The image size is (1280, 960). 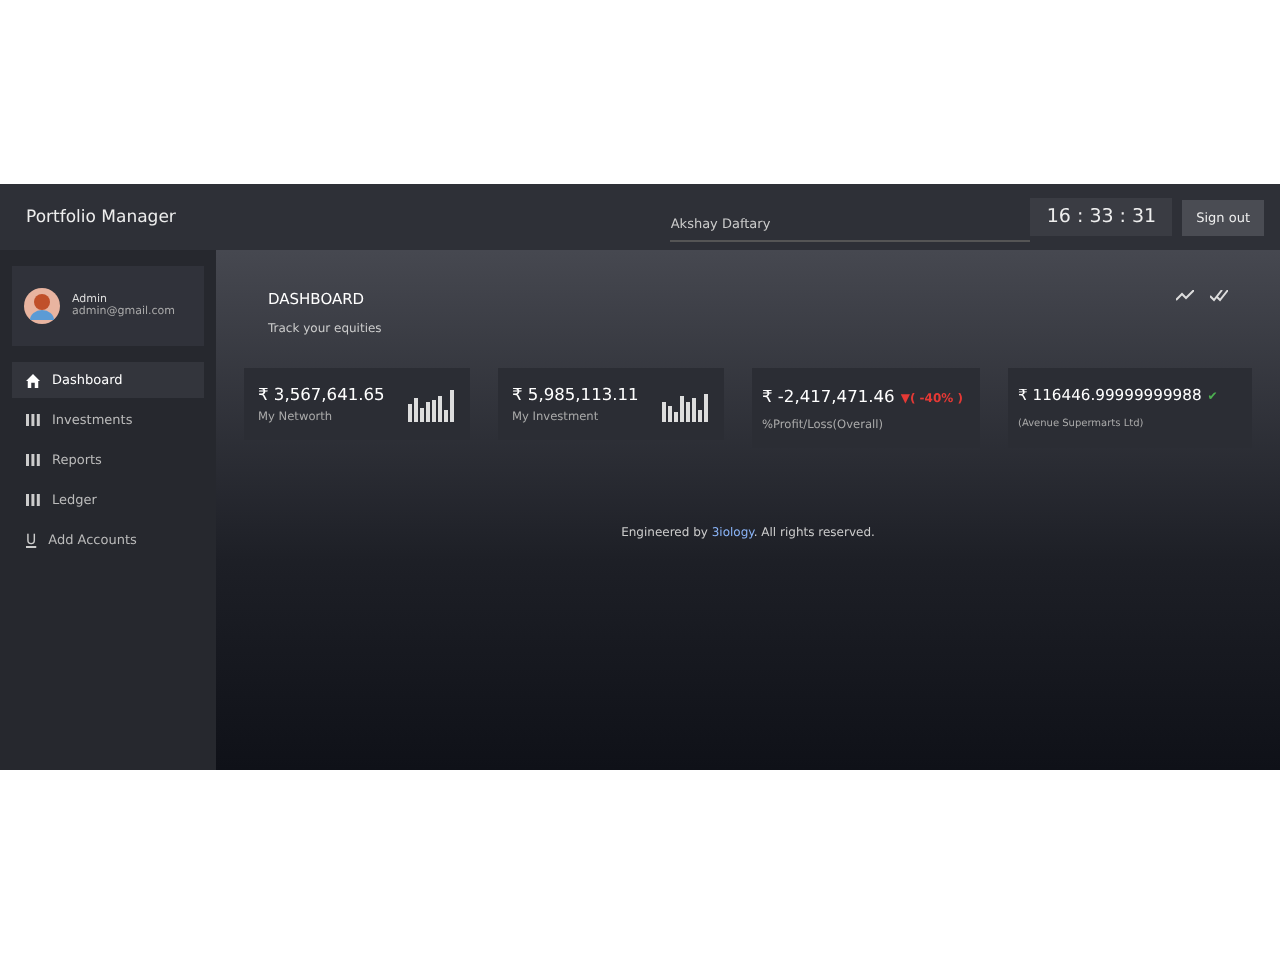 I want to click on avatar-icon, so click(x=42, y=306).